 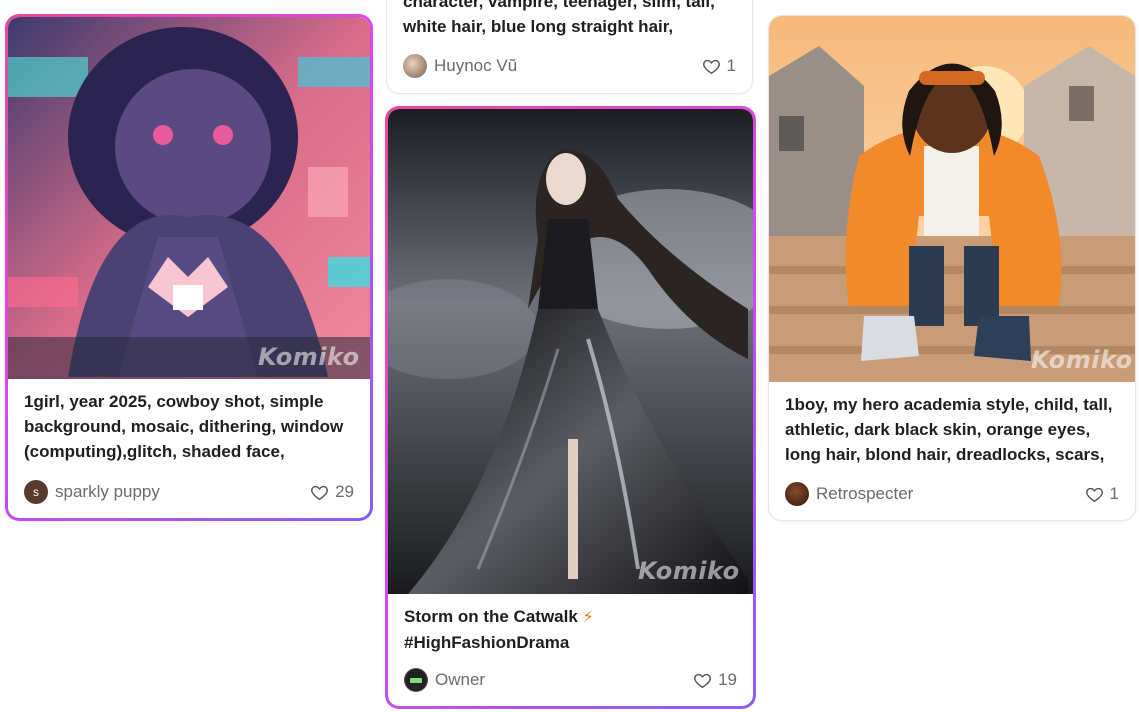 I want to click on author-name: Owner, so click(x=564, y=680).